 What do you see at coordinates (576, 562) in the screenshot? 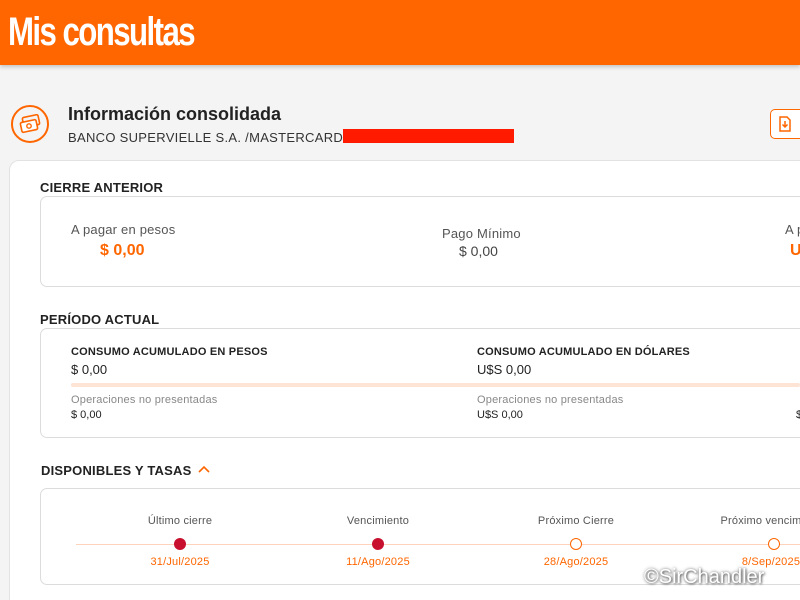
I see `timeline-date-proximo-cierre: 28/Ago/2025` at bounding box center [576, 562].